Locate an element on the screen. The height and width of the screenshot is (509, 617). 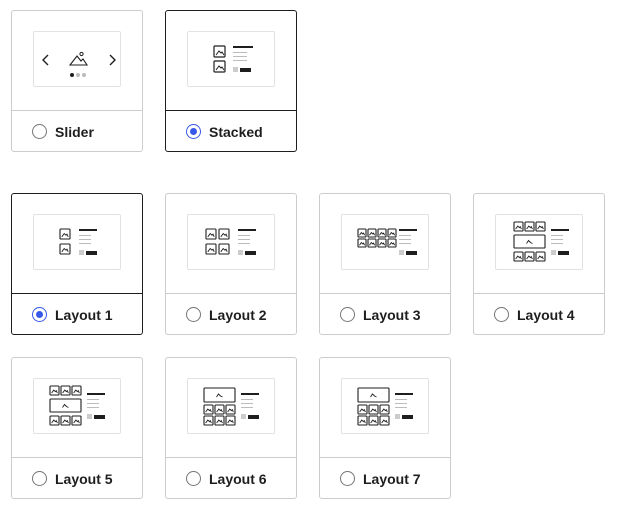
radio-row: Stacked is located at coordinates (231, 131).